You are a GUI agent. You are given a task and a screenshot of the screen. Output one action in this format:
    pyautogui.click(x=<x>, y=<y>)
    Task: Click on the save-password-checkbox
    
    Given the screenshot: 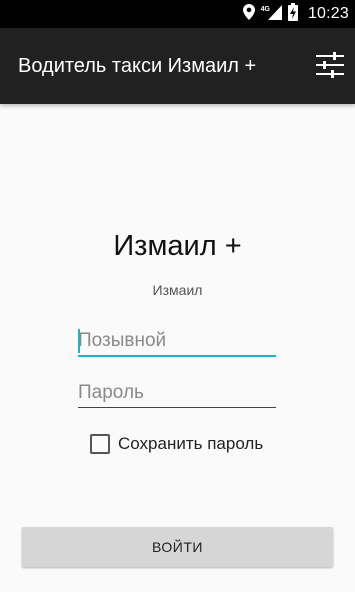 What is the action you would take?
    pyautogui.click(x=100, y=444)
    